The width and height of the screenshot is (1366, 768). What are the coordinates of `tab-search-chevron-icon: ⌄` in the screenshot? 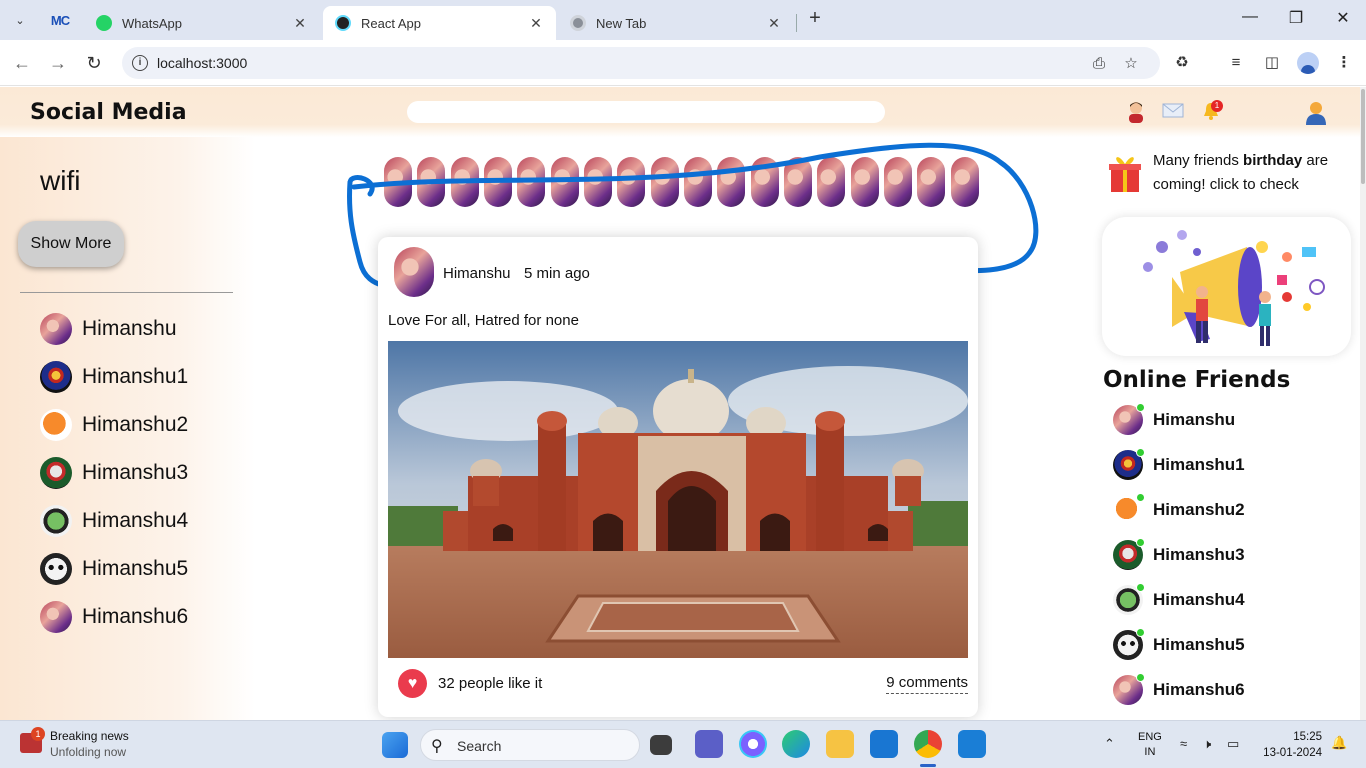 It's located at (20, 20).